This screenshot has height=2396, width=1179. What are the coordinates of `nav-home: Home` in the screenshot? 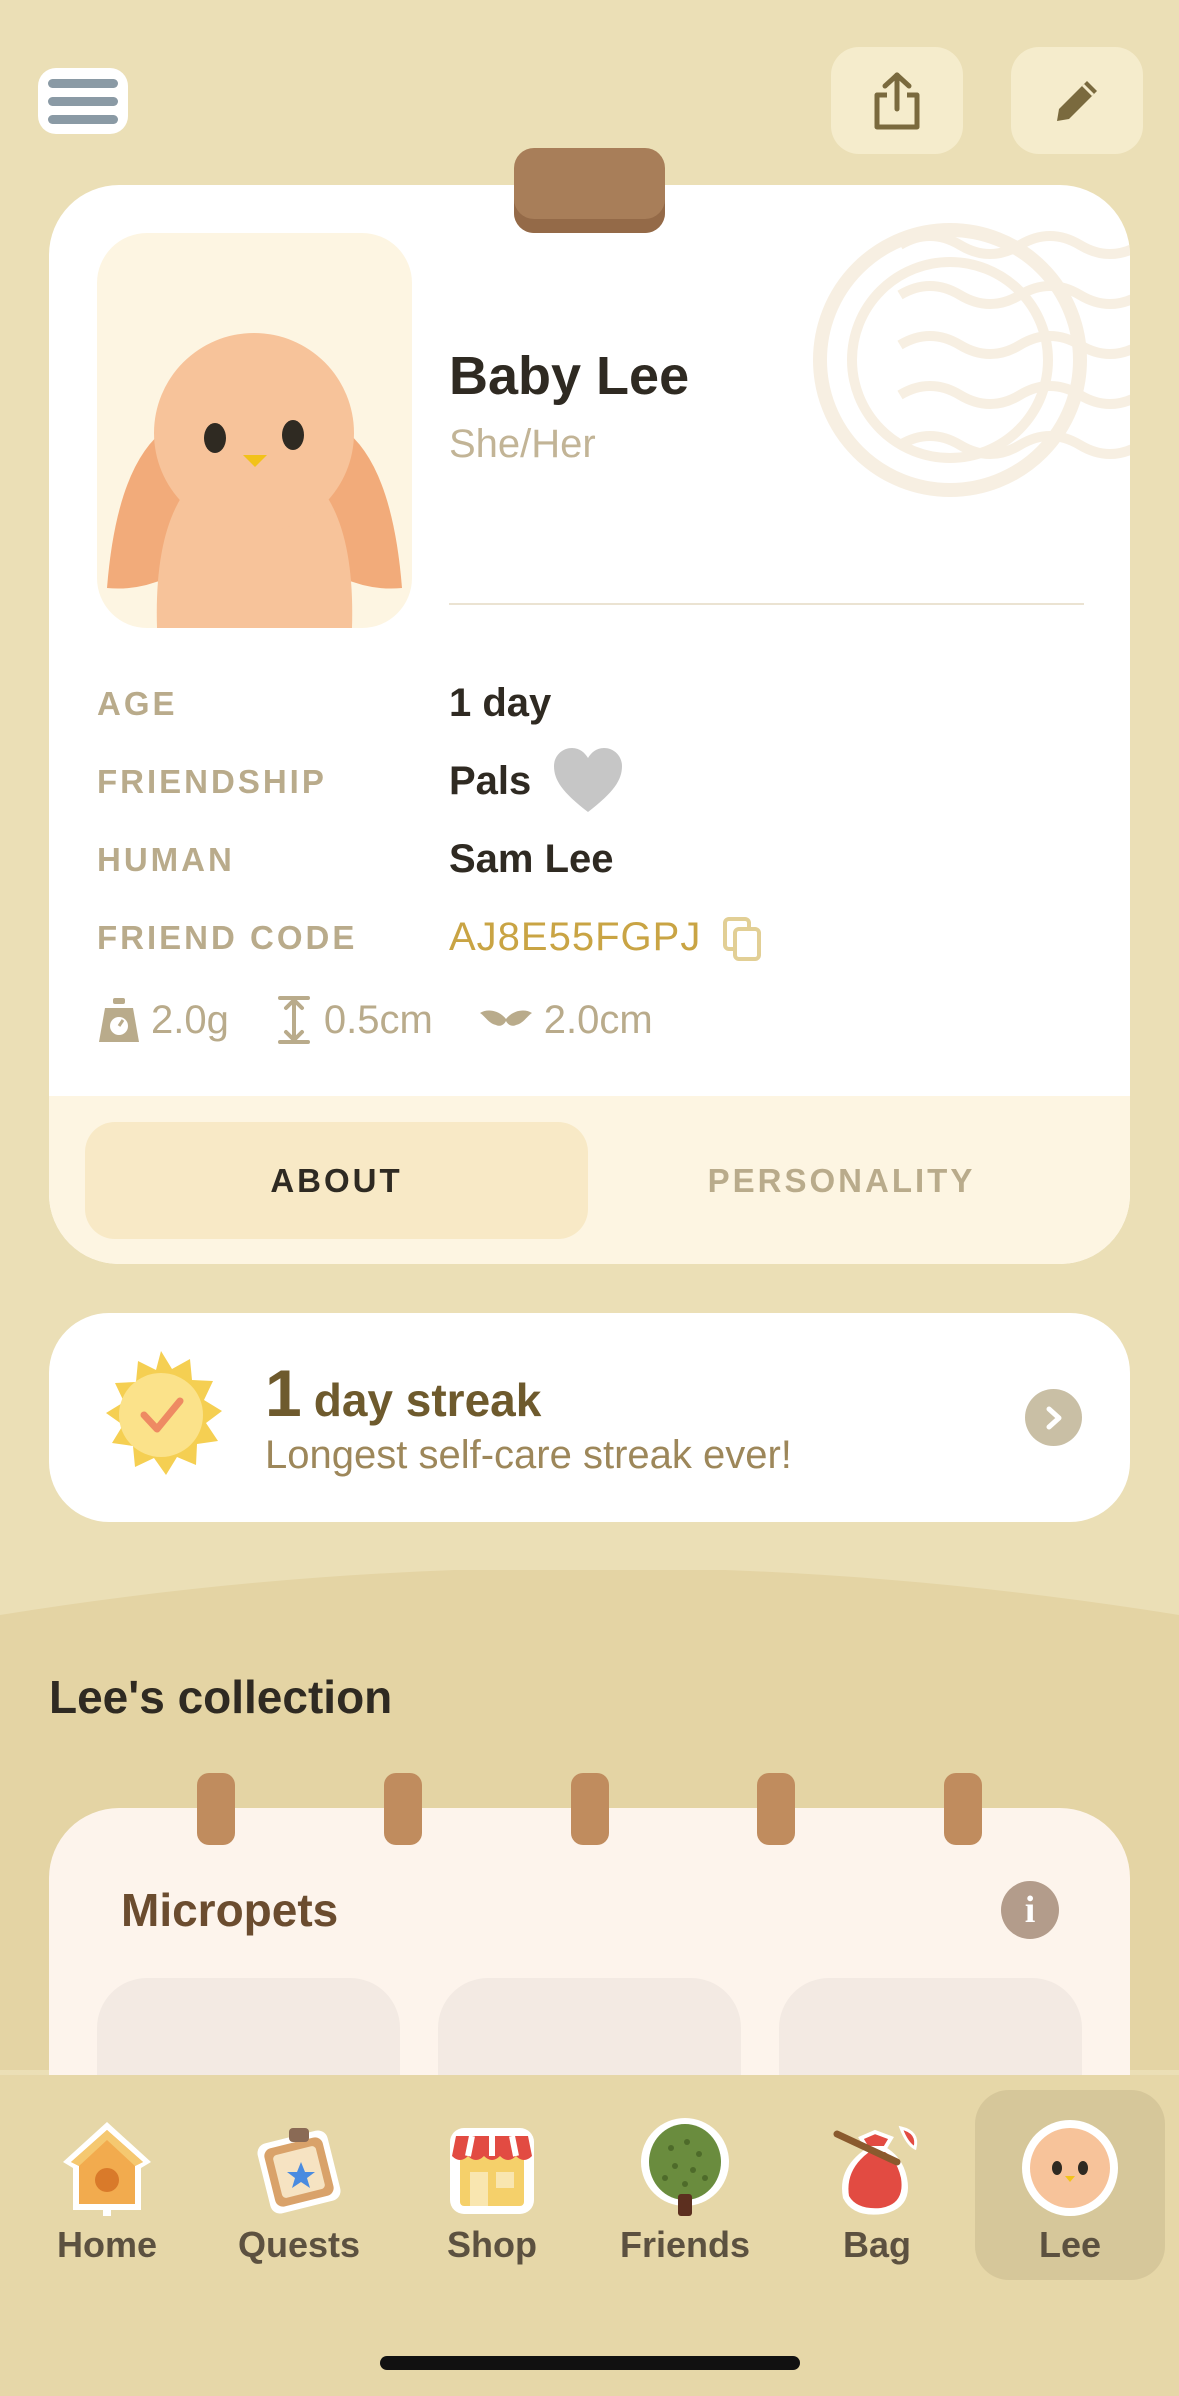 It's located at (107, 2185).